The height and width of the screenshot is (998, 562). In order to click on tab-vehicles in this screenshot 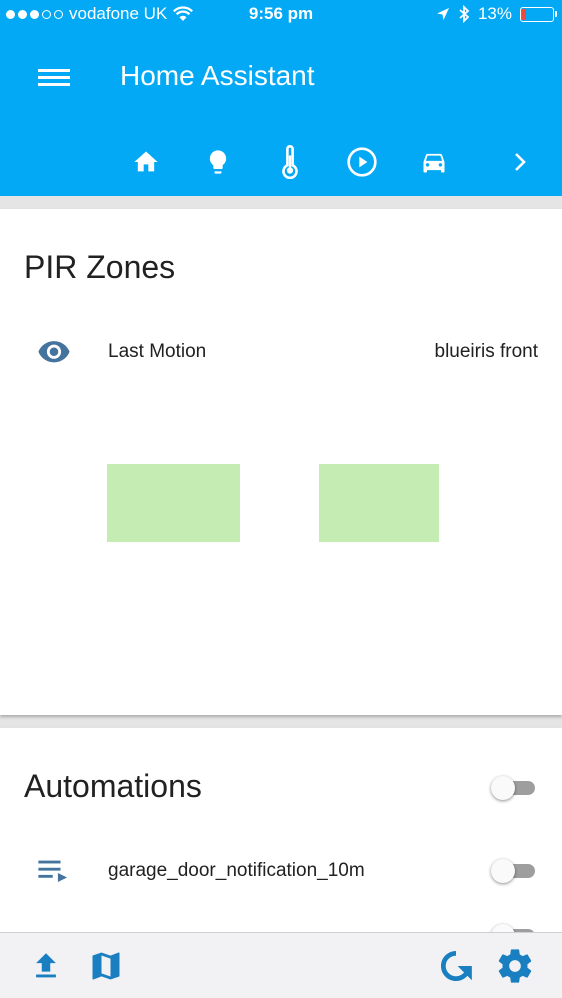, I will do `click(434, 162)`.